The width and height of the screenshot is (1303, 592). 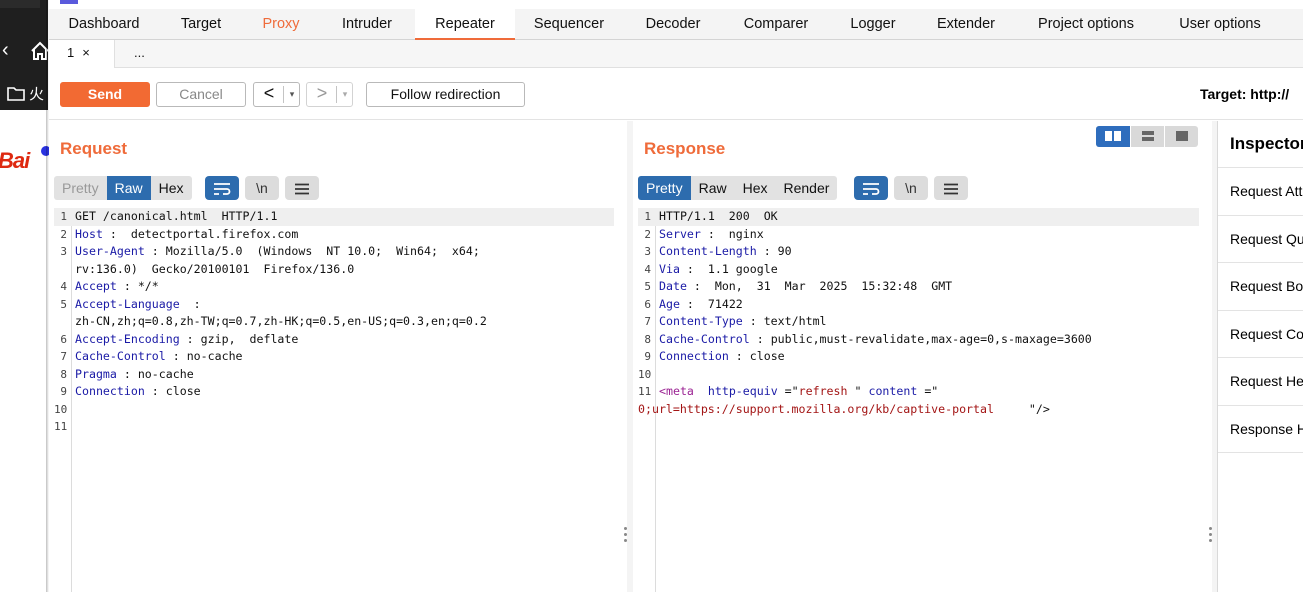 I want to click on code-line: 2 Server : nginx, so click(x=918, y=235).